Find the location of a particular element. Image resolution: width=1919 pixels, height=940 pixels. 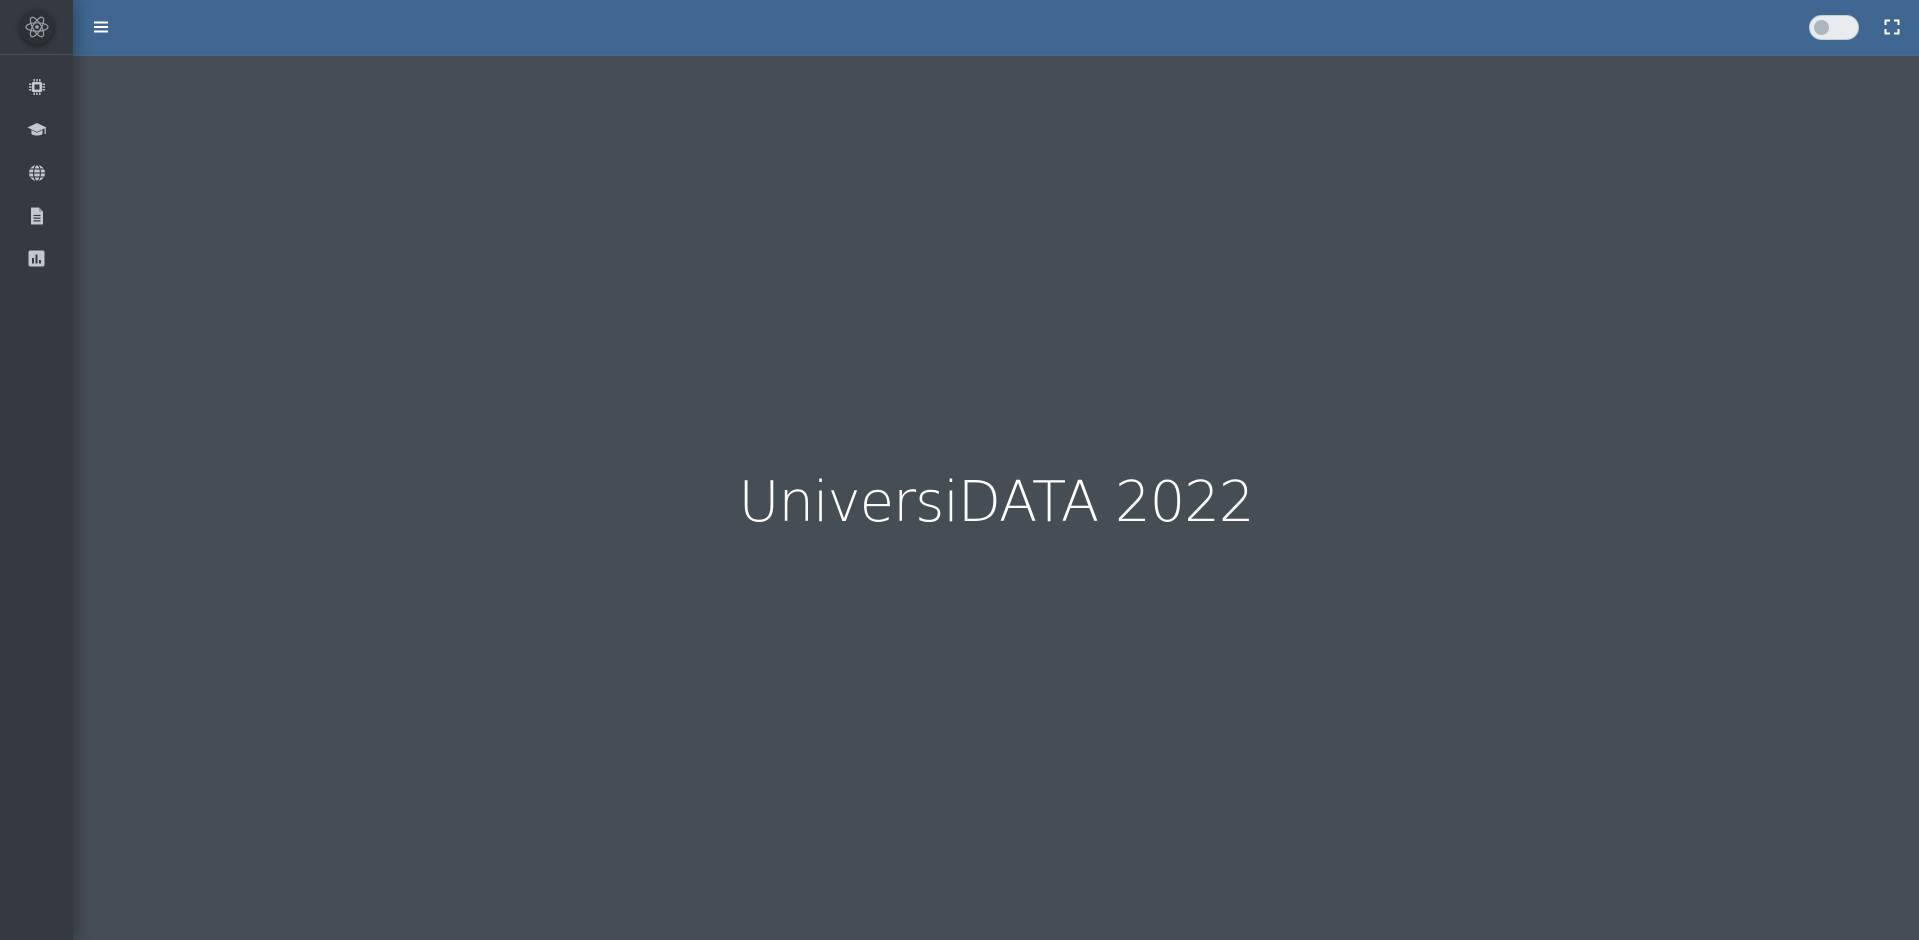

atom-icon is located at coordinates (36, 27).